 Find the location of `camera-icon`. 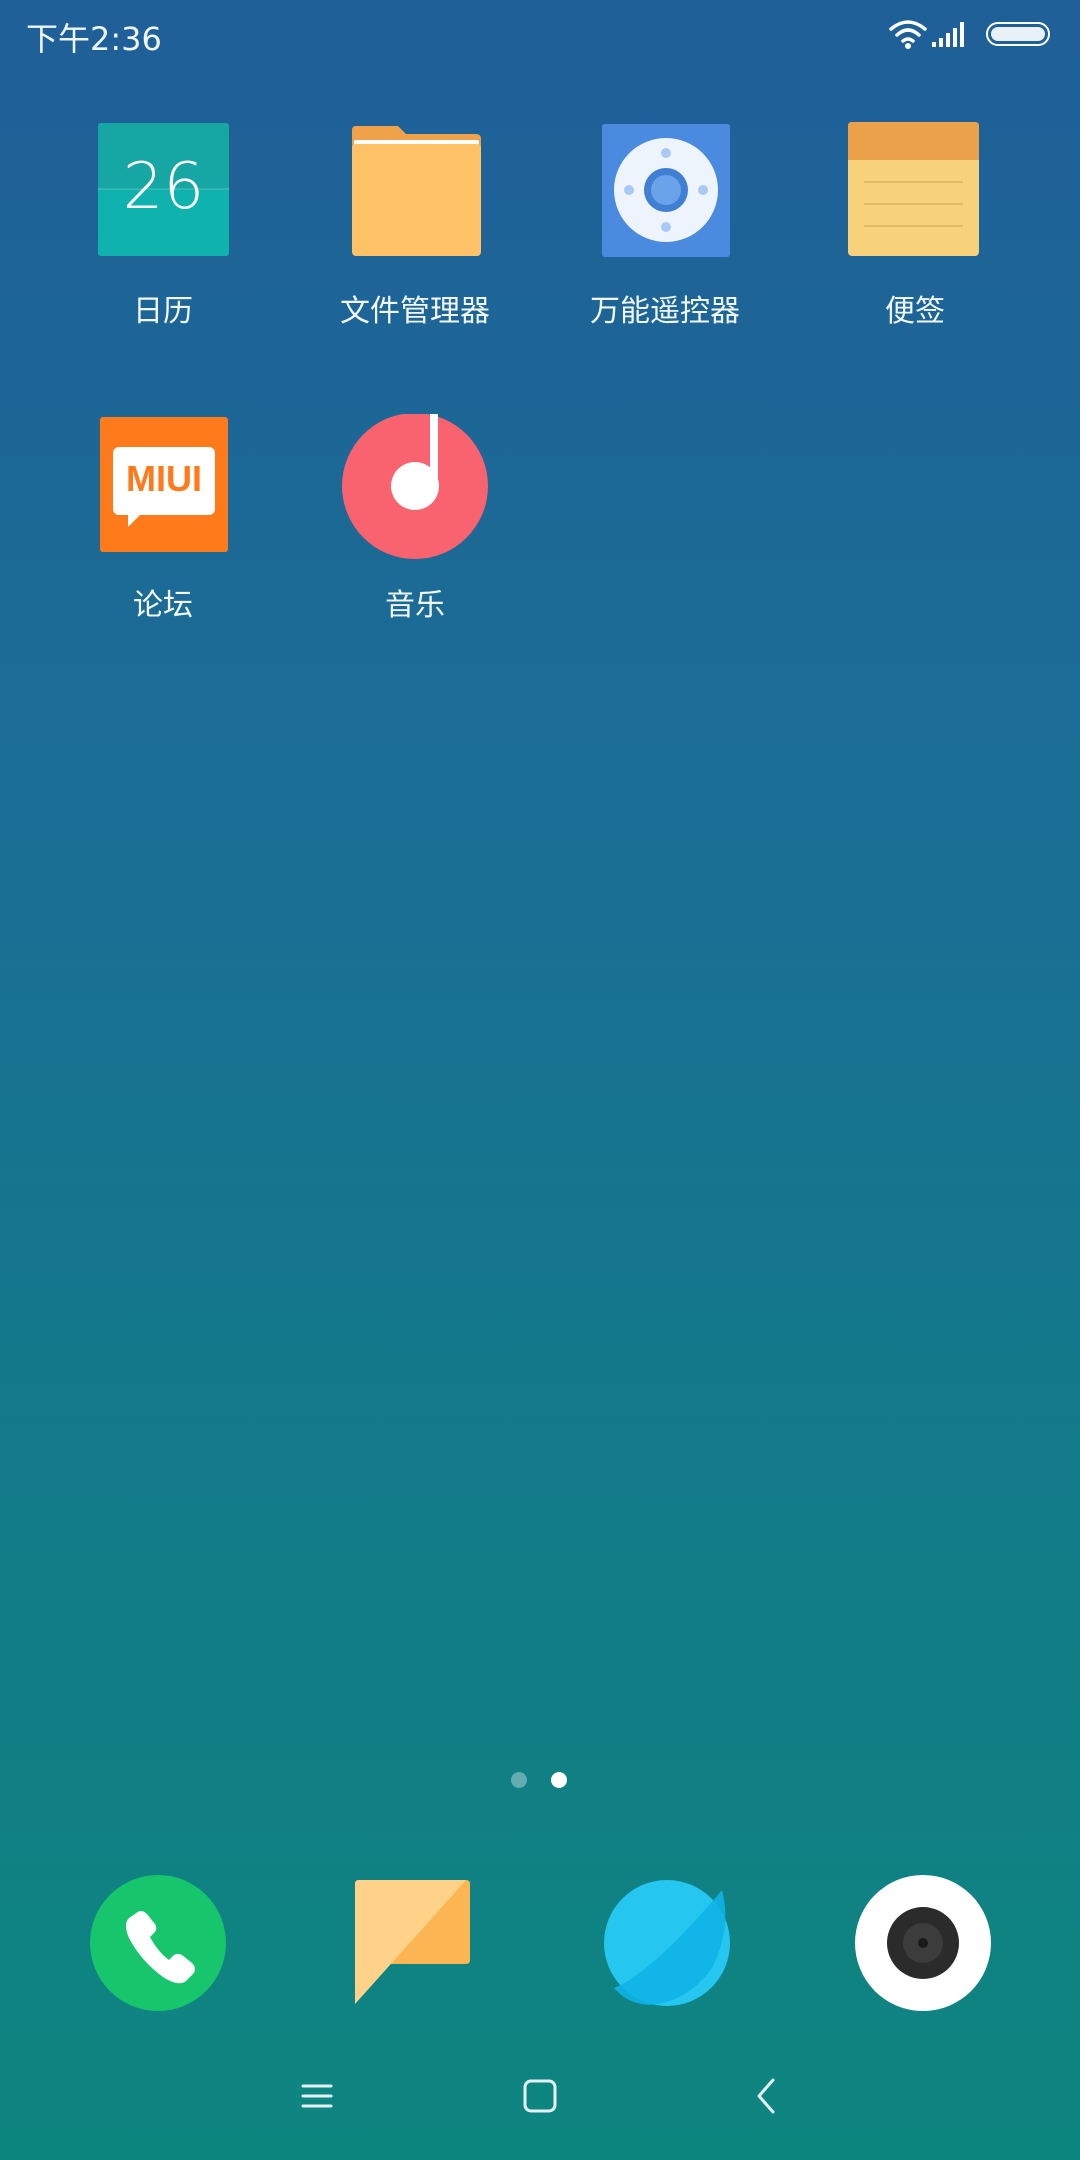

camera-icon is located at coordinates (923, 1943).